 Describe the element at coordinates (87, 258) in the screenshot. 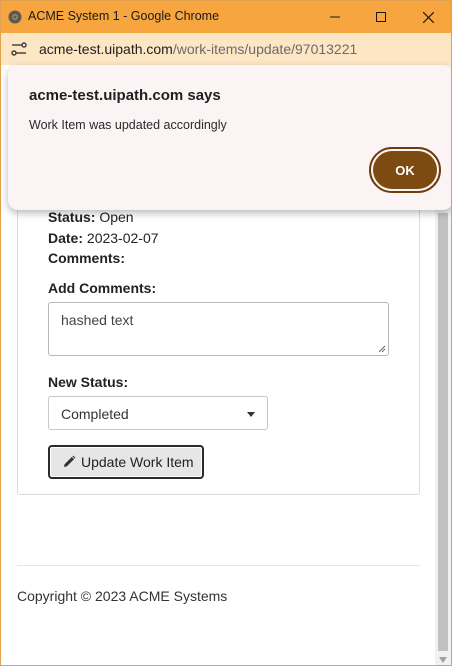

I see `comments-label: Comments:` at that location.